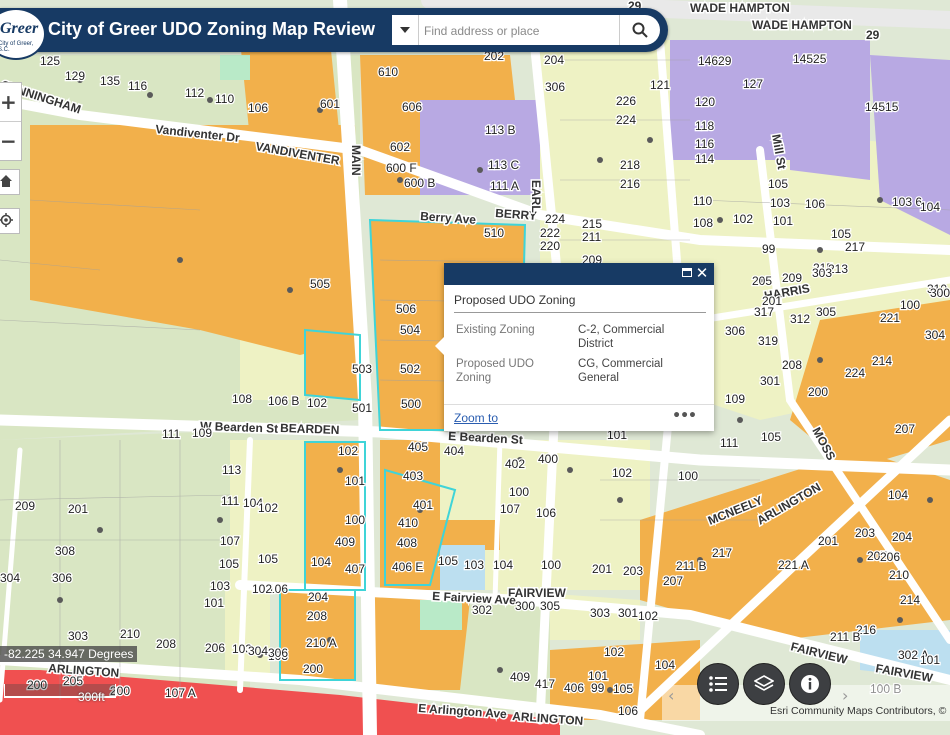 This screenshot has height=735, width=950. Describe the element at coordinates (171, 434) in the screenshot. I see `parcel-address-label: 111` at that location.